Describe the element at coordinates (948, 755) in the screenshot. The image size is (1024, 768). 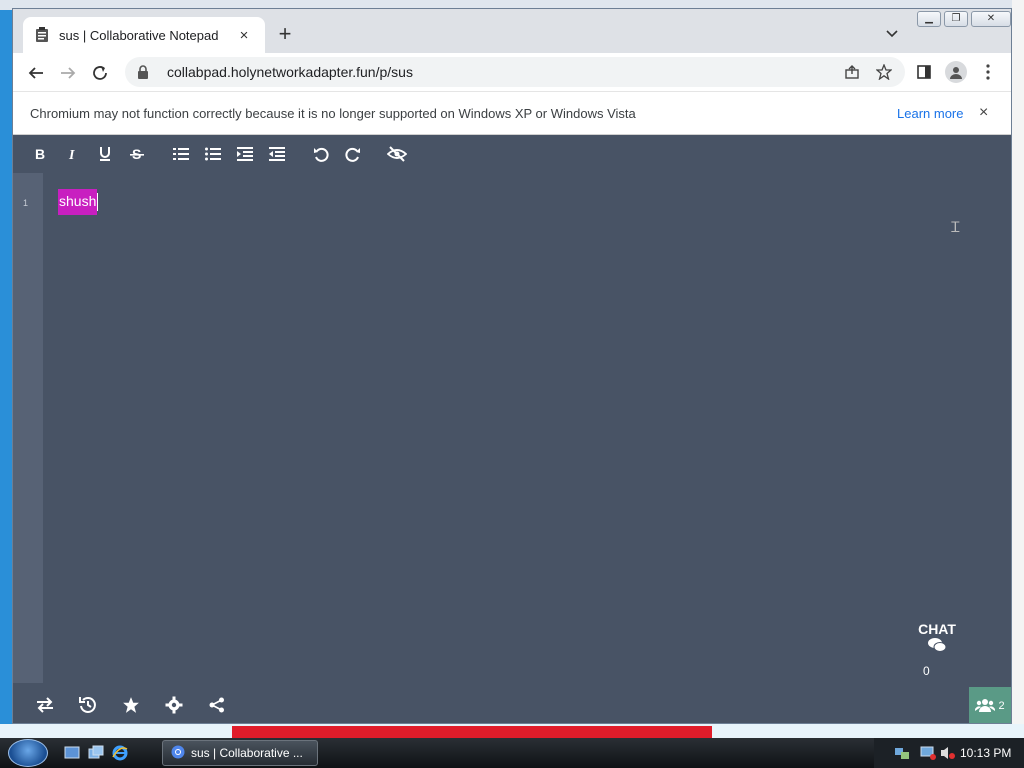
I see `volume-muted-icon` at that location.